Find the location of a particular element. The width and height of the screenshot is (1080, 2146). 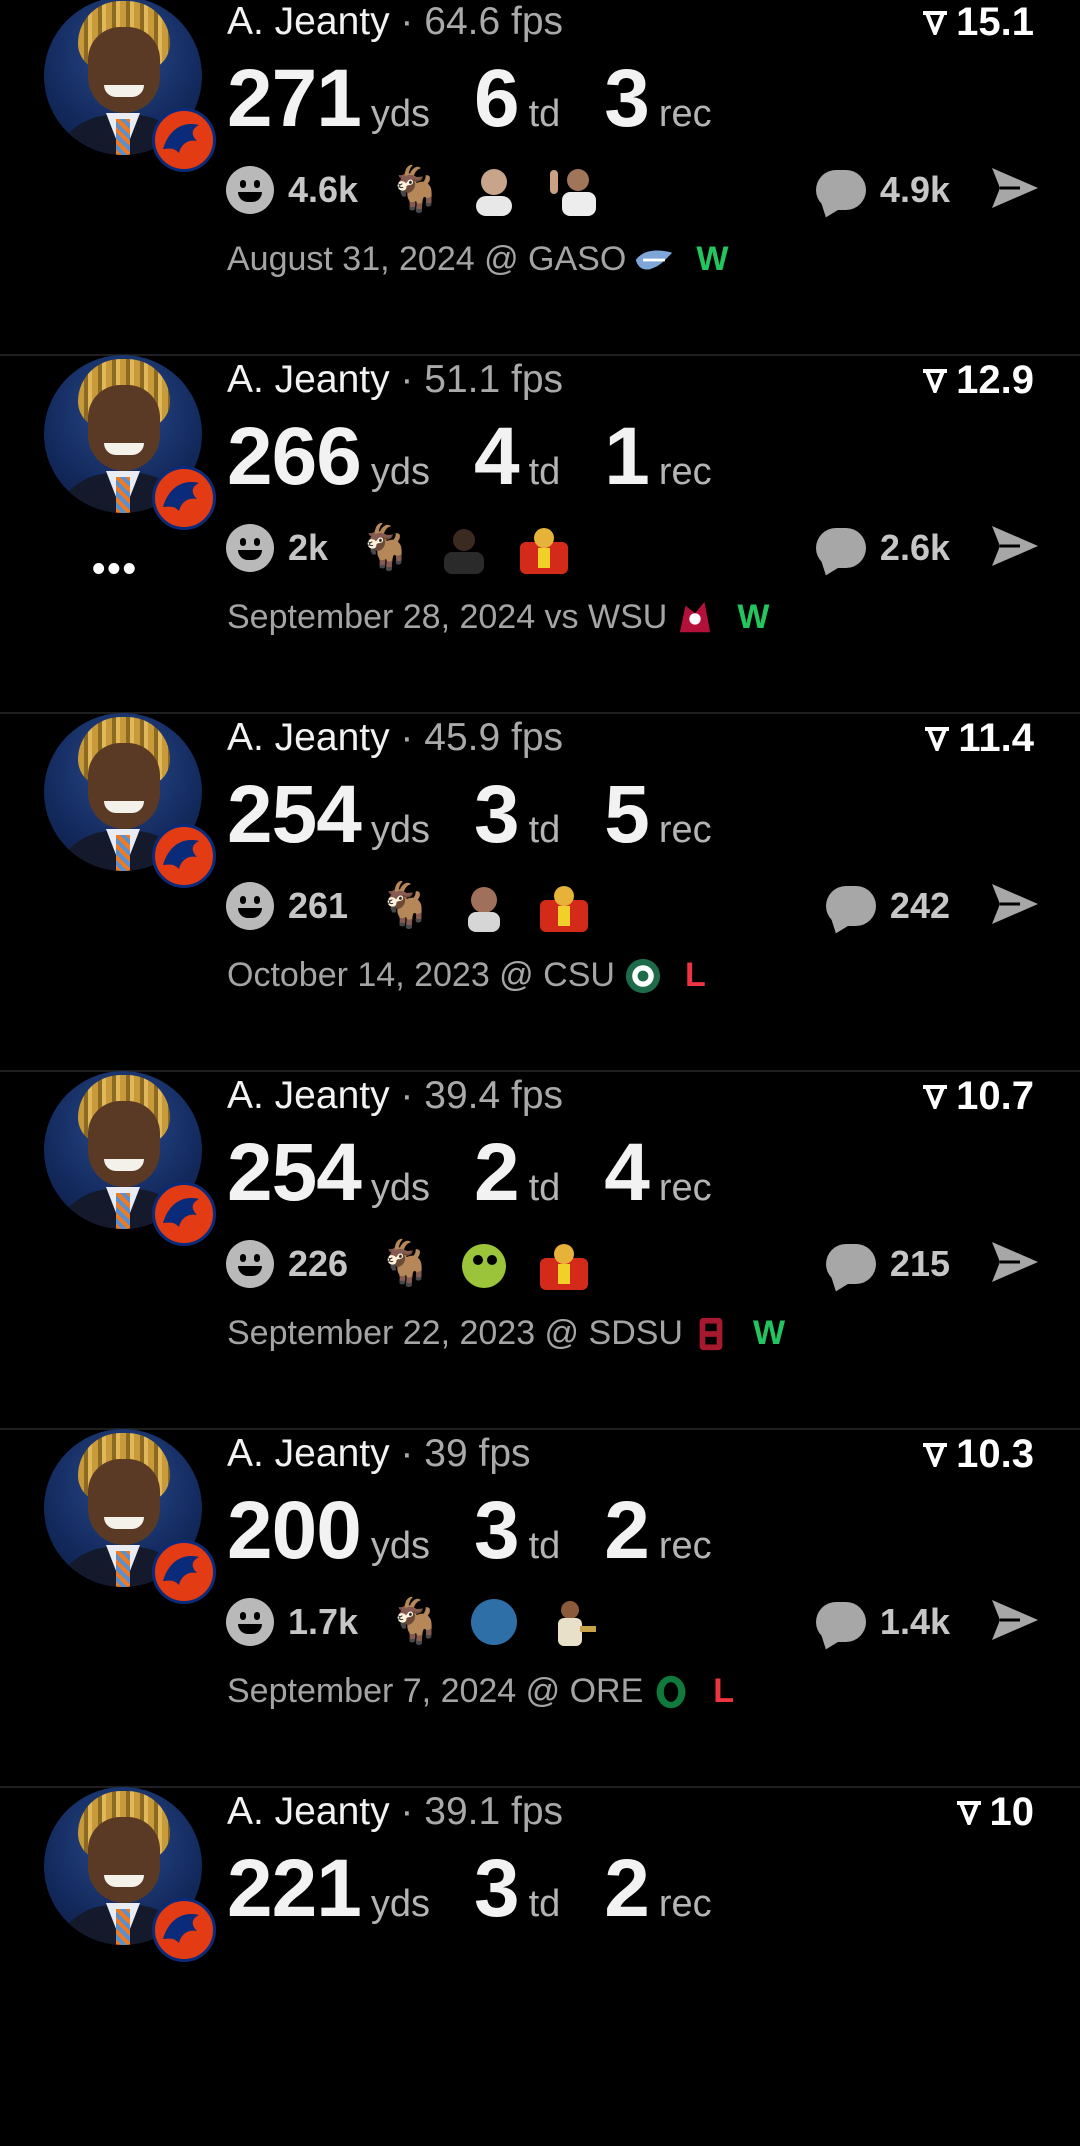

comments-button: 4.9k is located at coordinates (882, 190).